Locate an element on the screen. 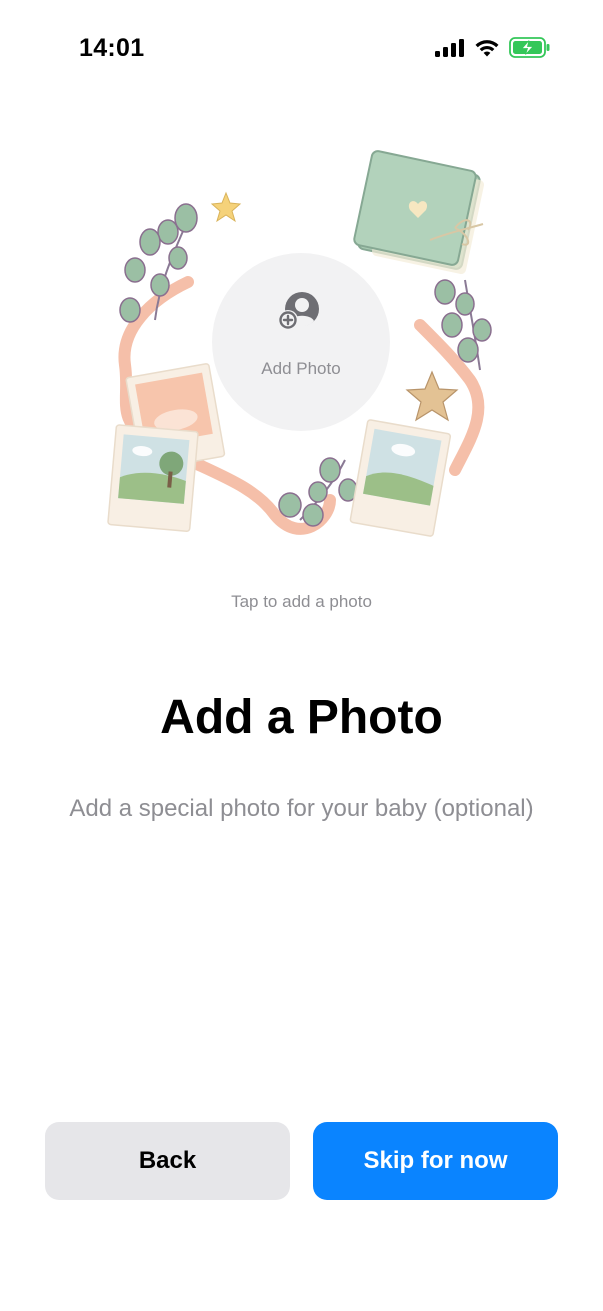  status-icons is located at coordinates (493, 50).